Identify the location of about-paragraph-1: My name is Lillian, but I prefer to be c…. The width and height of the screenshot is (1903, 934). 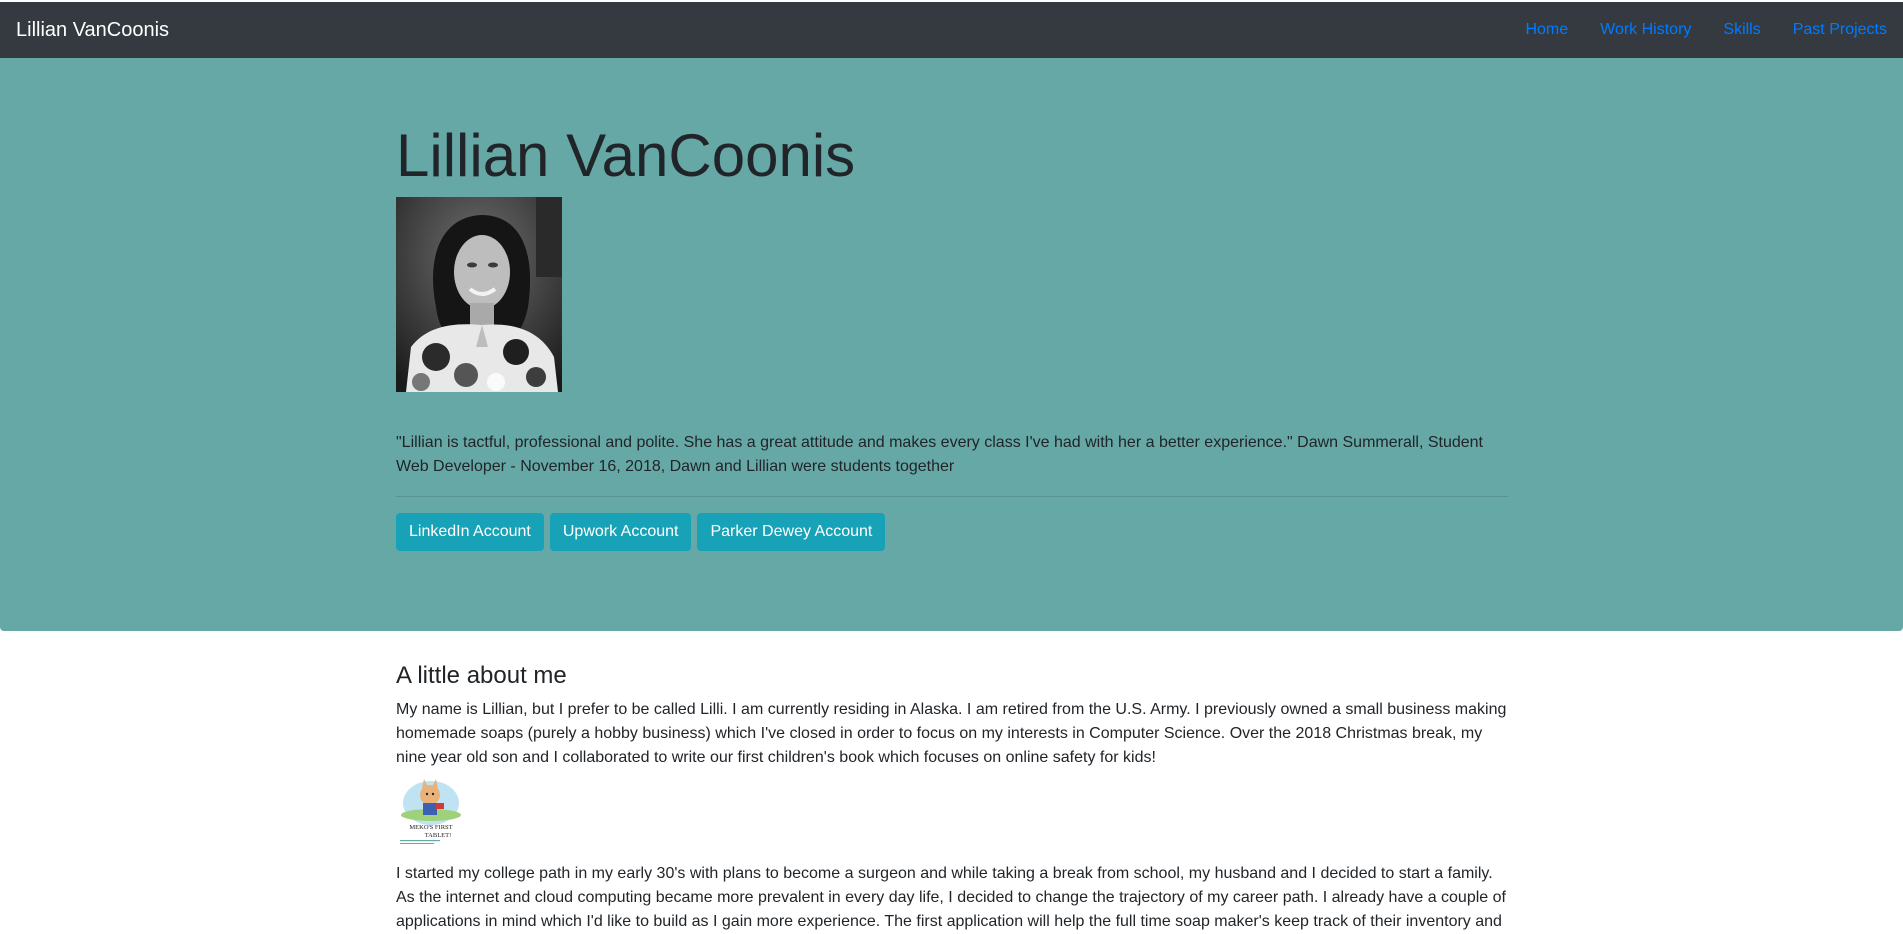
(951, 733).